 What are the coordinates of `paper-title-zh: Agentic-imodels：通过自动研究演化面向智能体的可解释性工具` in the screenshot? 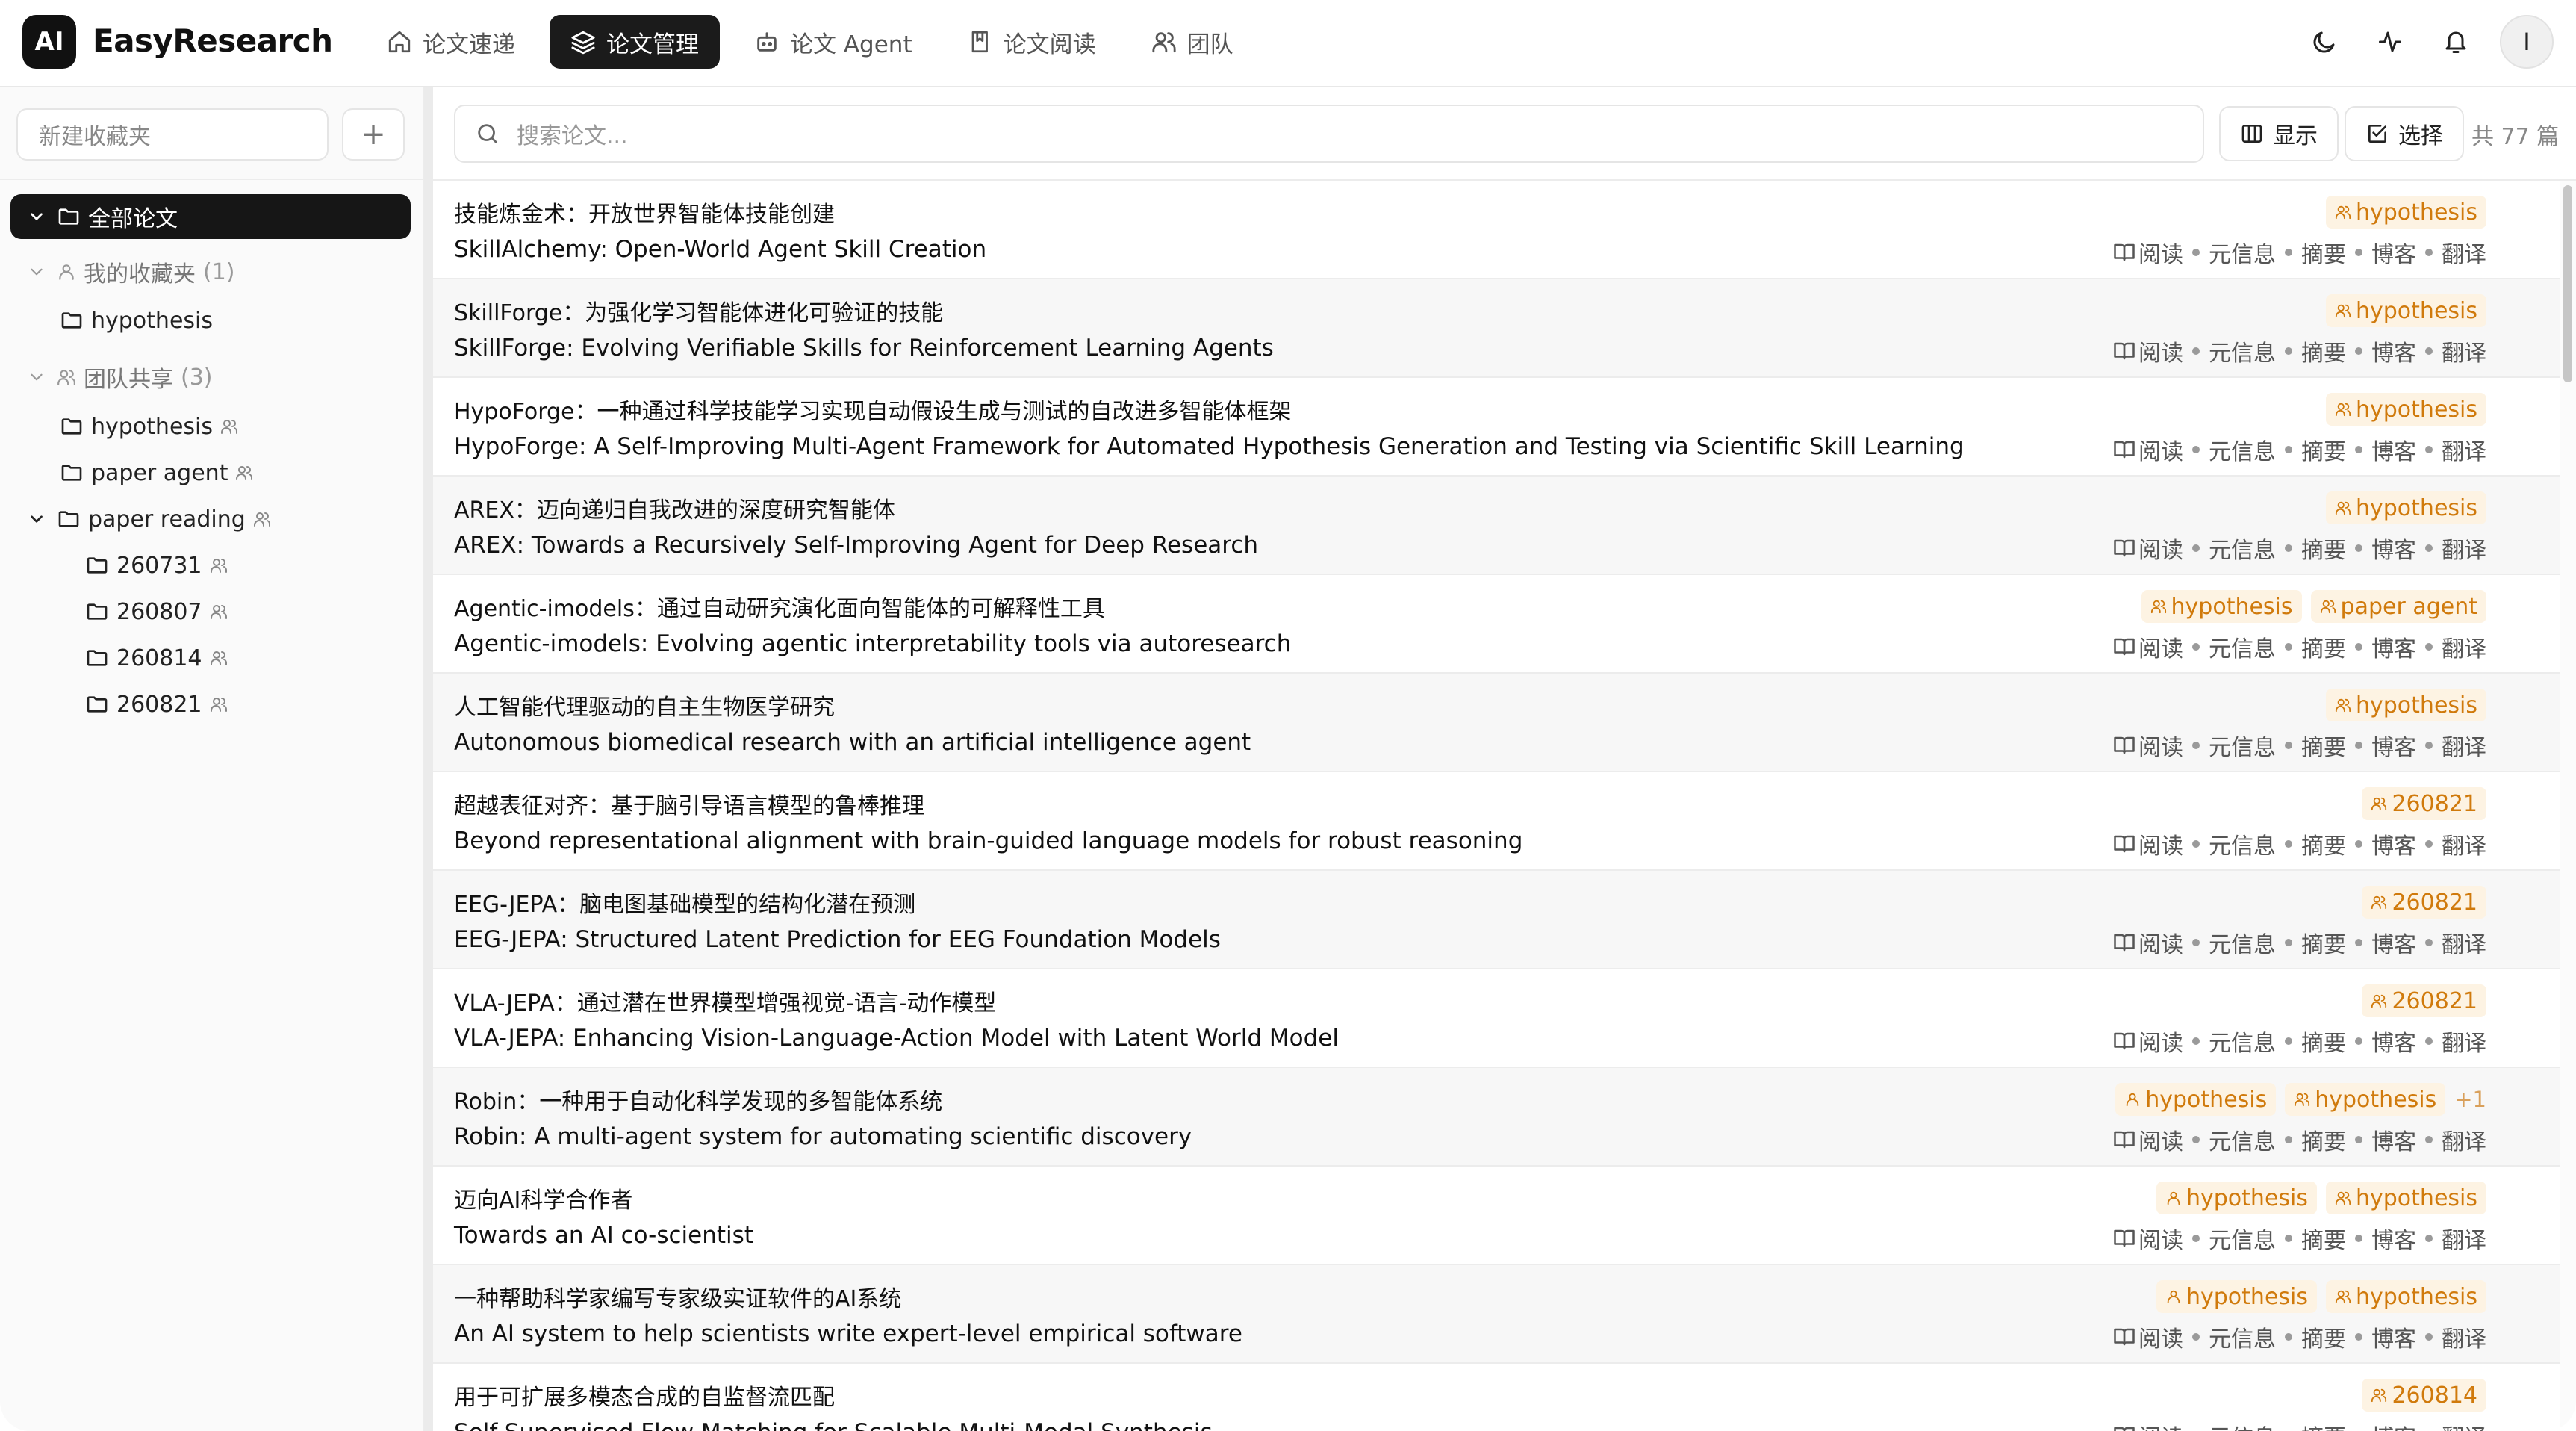 It's located at (779, 606).